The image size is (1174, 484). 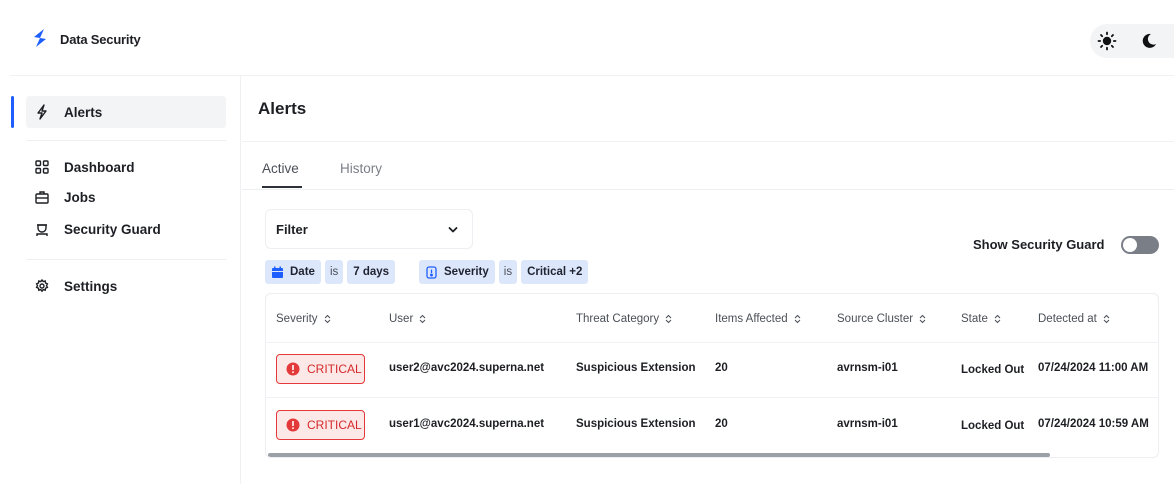 I want to click on tab-history: History, so click(x=361, y=168).